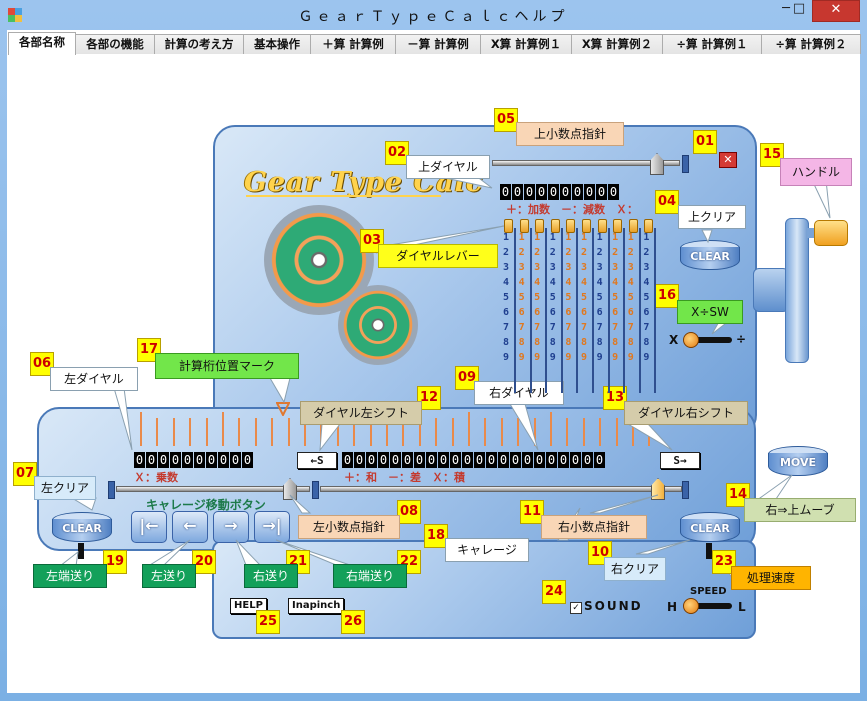 The height and width of the screenshot is (701, 867). I want to click on callout-label: ダイヤル右シフト, so click(686, 413).